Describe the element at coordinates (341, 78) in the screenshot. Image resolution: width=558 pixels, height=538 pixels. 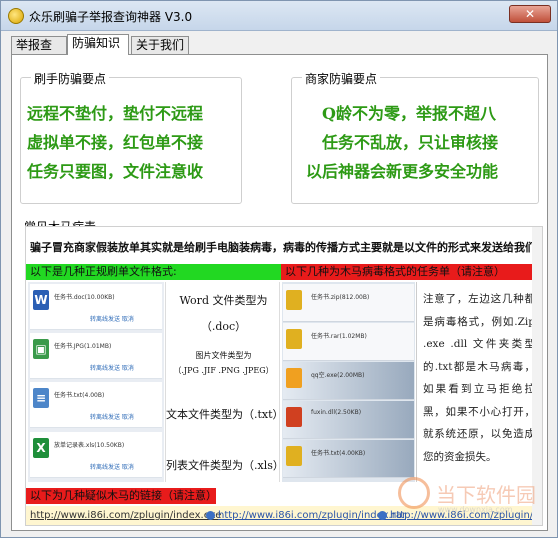
I see `merchant-tips-title: 商家防骗要点` at that location.